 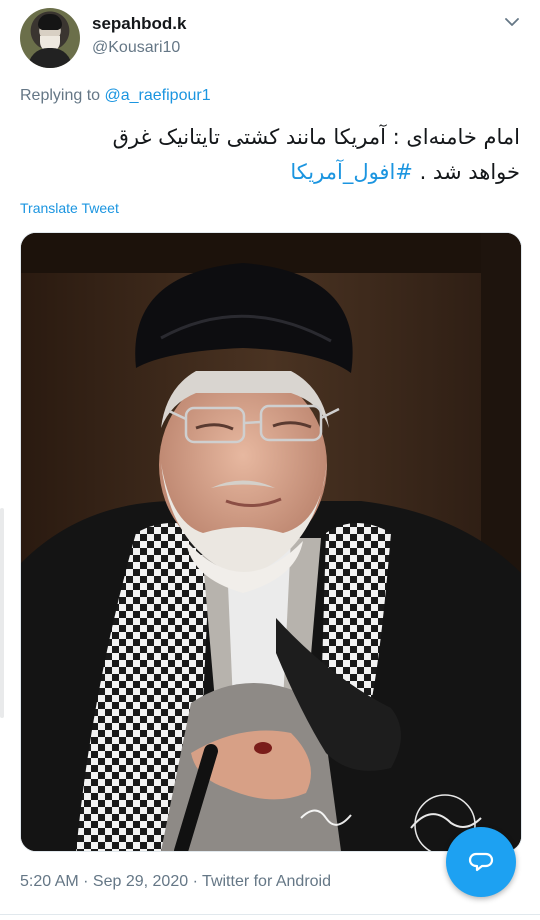 I want to click on tweet-text-plain: خواهد شد ., so click(x=466, y=172).